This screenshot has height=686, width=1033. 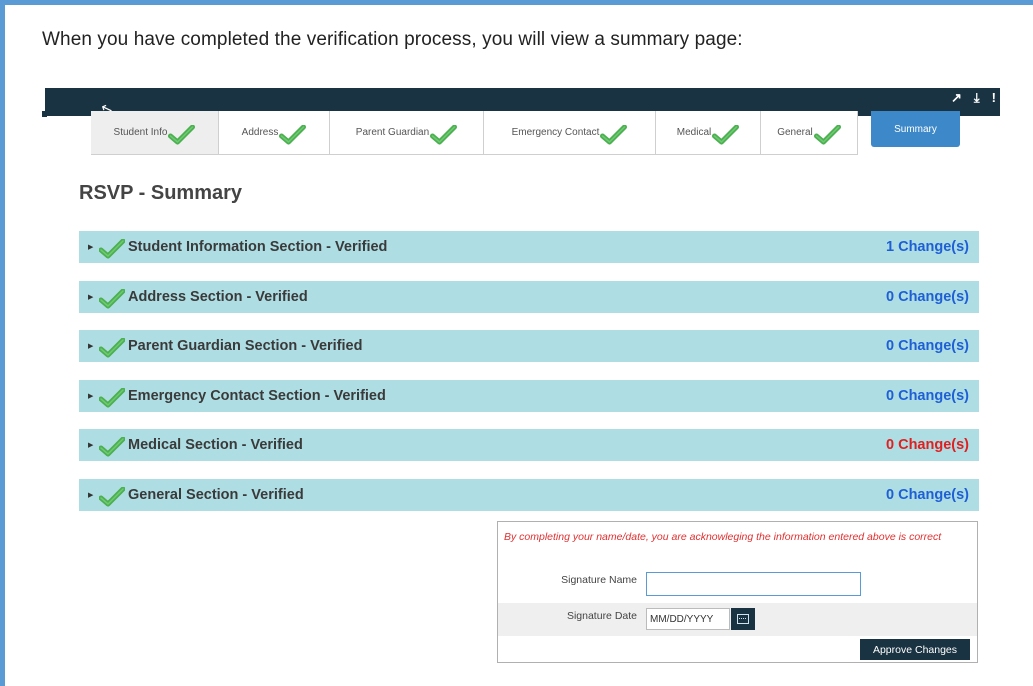 I want to click on section-label: Address Section - Verified, so click(x=218, y=297).